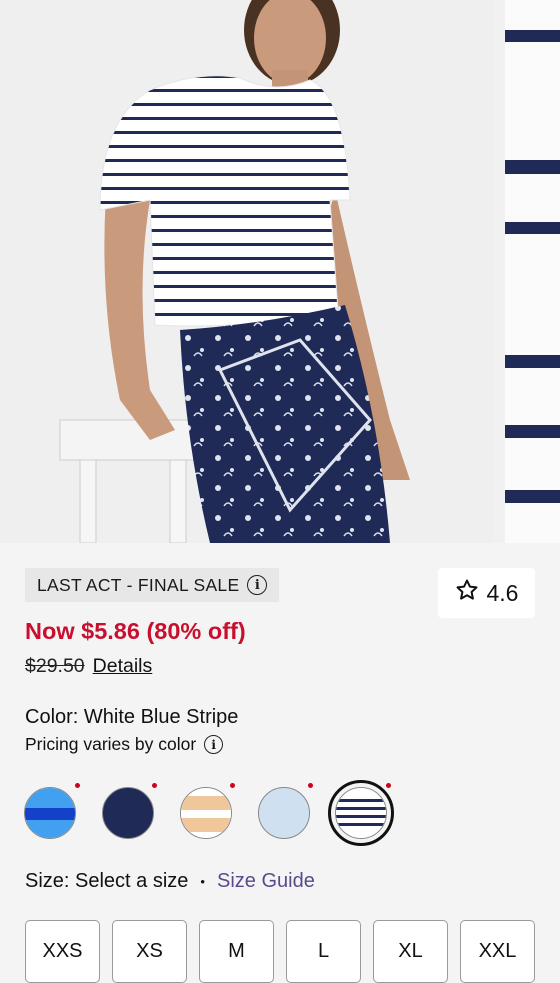 This screenshot has width=560, height=983. I want to click on info-icon: i, so click(257, 585).